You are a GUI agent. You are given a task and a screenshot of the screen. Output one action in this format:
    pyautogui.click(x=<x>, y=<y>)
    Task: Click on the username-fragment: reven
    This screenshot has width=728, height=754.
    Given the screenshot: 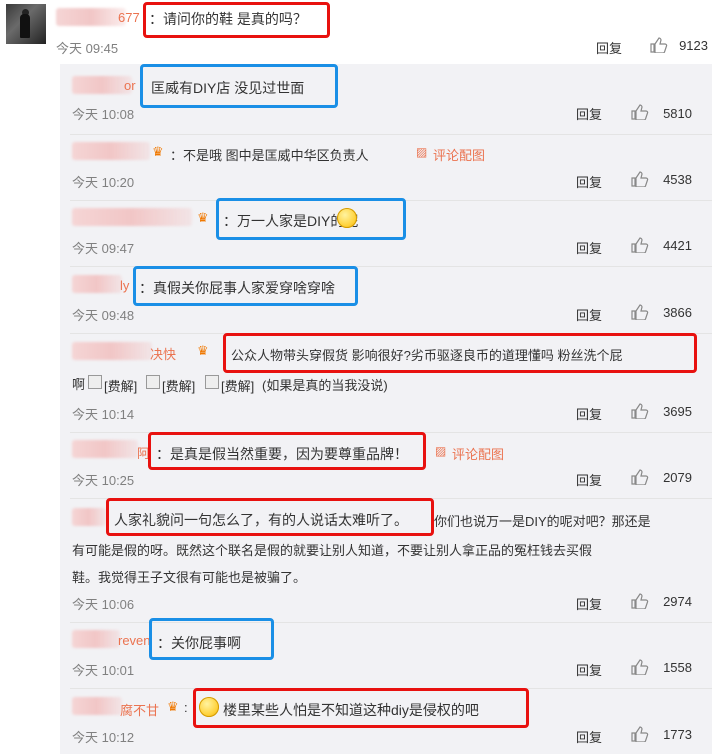 What is the action you would take?
    pyautogui.click(x=134, y=640)
    